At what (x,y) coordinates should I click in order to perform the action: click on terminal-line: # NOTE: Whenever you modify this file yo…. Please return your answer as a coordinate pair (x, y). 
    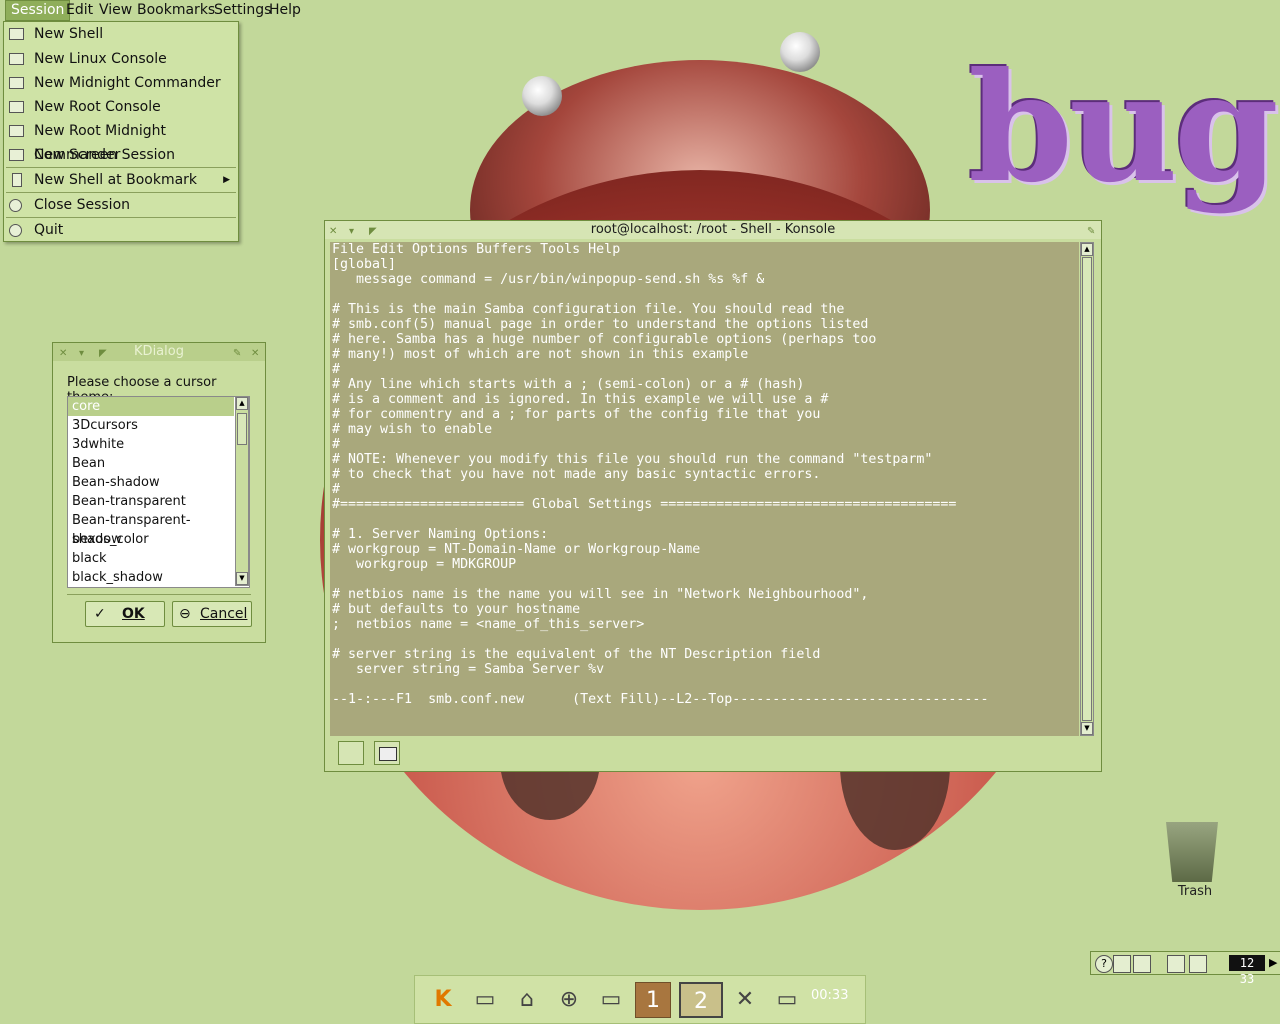
    Looking at the image, I should click on (632, 459).